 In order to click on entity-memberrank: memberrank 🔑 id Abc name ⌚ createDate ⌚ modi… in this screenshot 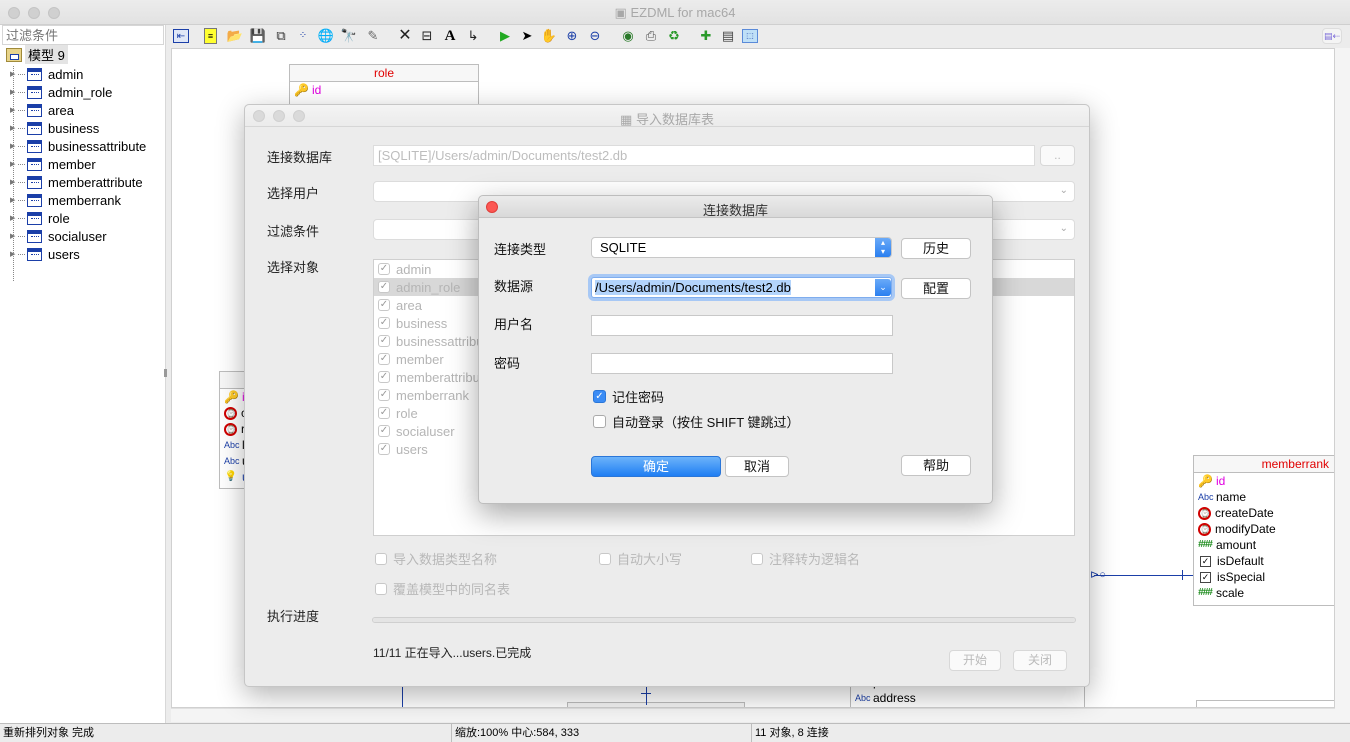, I will do `click(1263, 530)`.